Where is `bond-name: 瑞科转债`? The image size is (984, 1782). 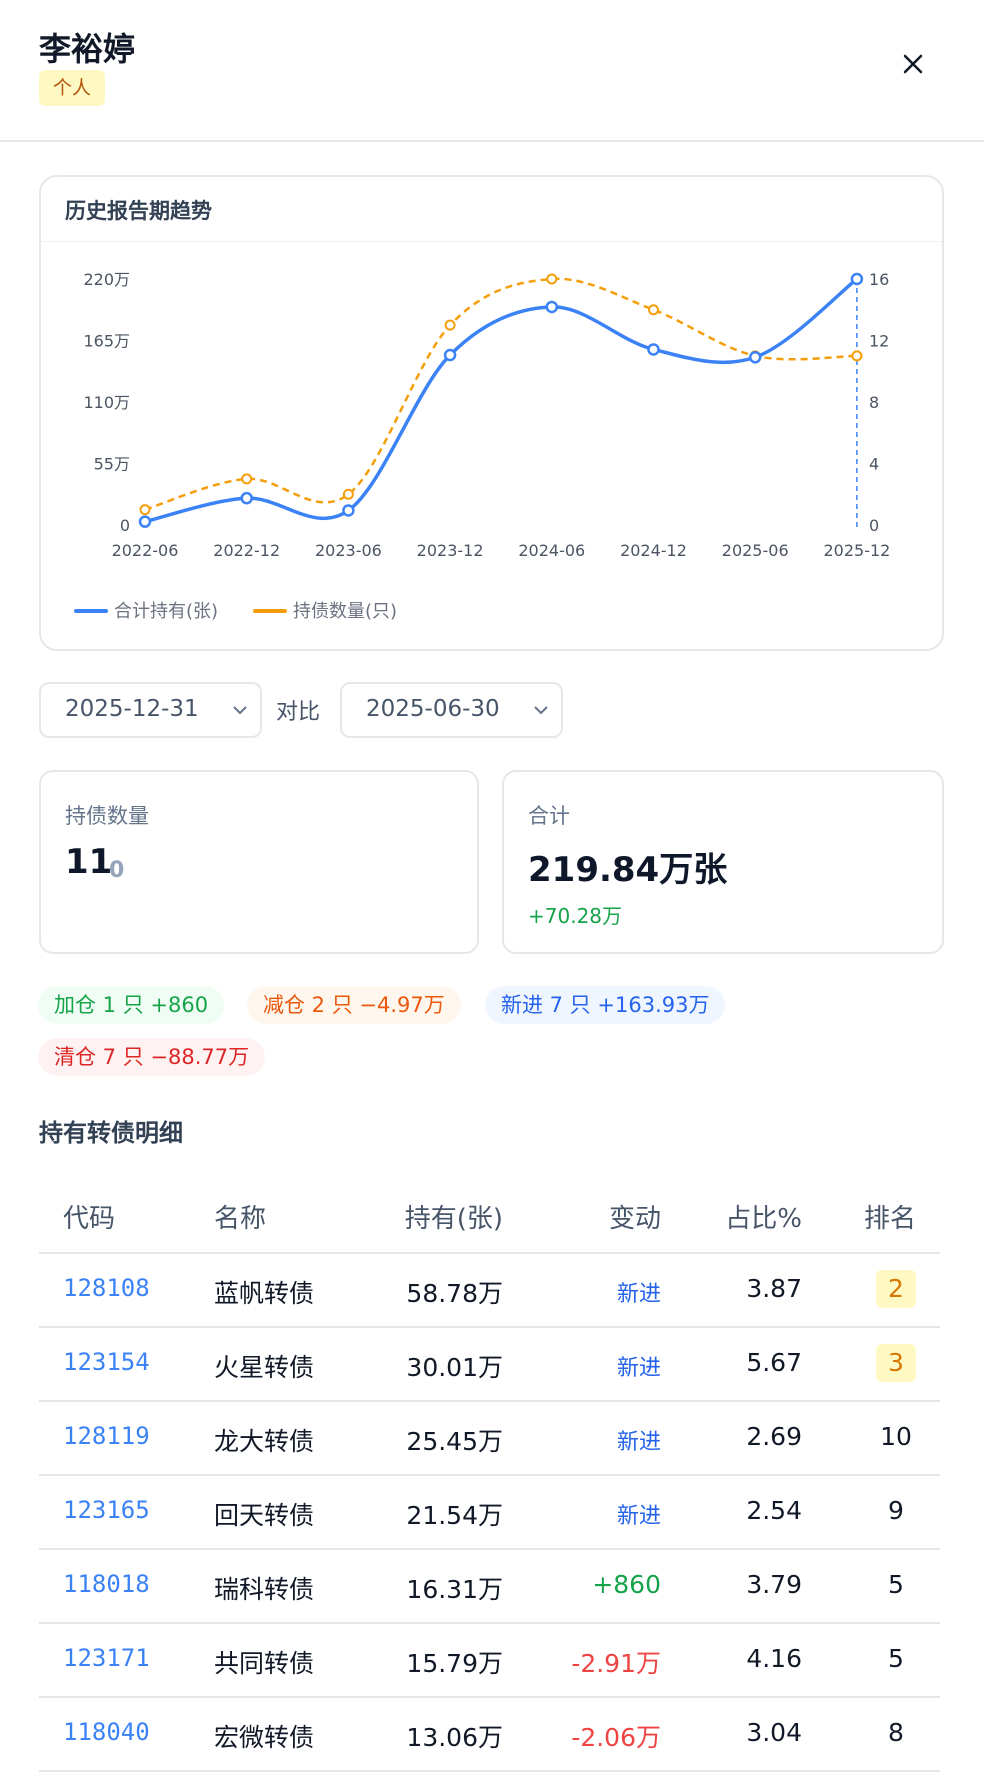 bond-name: 瑞科转债 is located at coordinates (264, 1589).